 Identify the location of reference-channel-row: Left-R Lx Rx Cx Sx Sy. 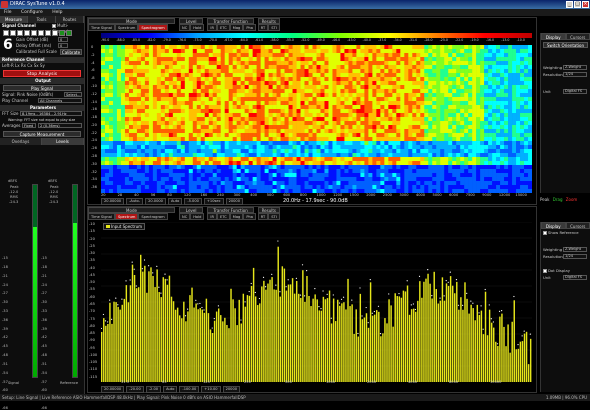
(42, 66).